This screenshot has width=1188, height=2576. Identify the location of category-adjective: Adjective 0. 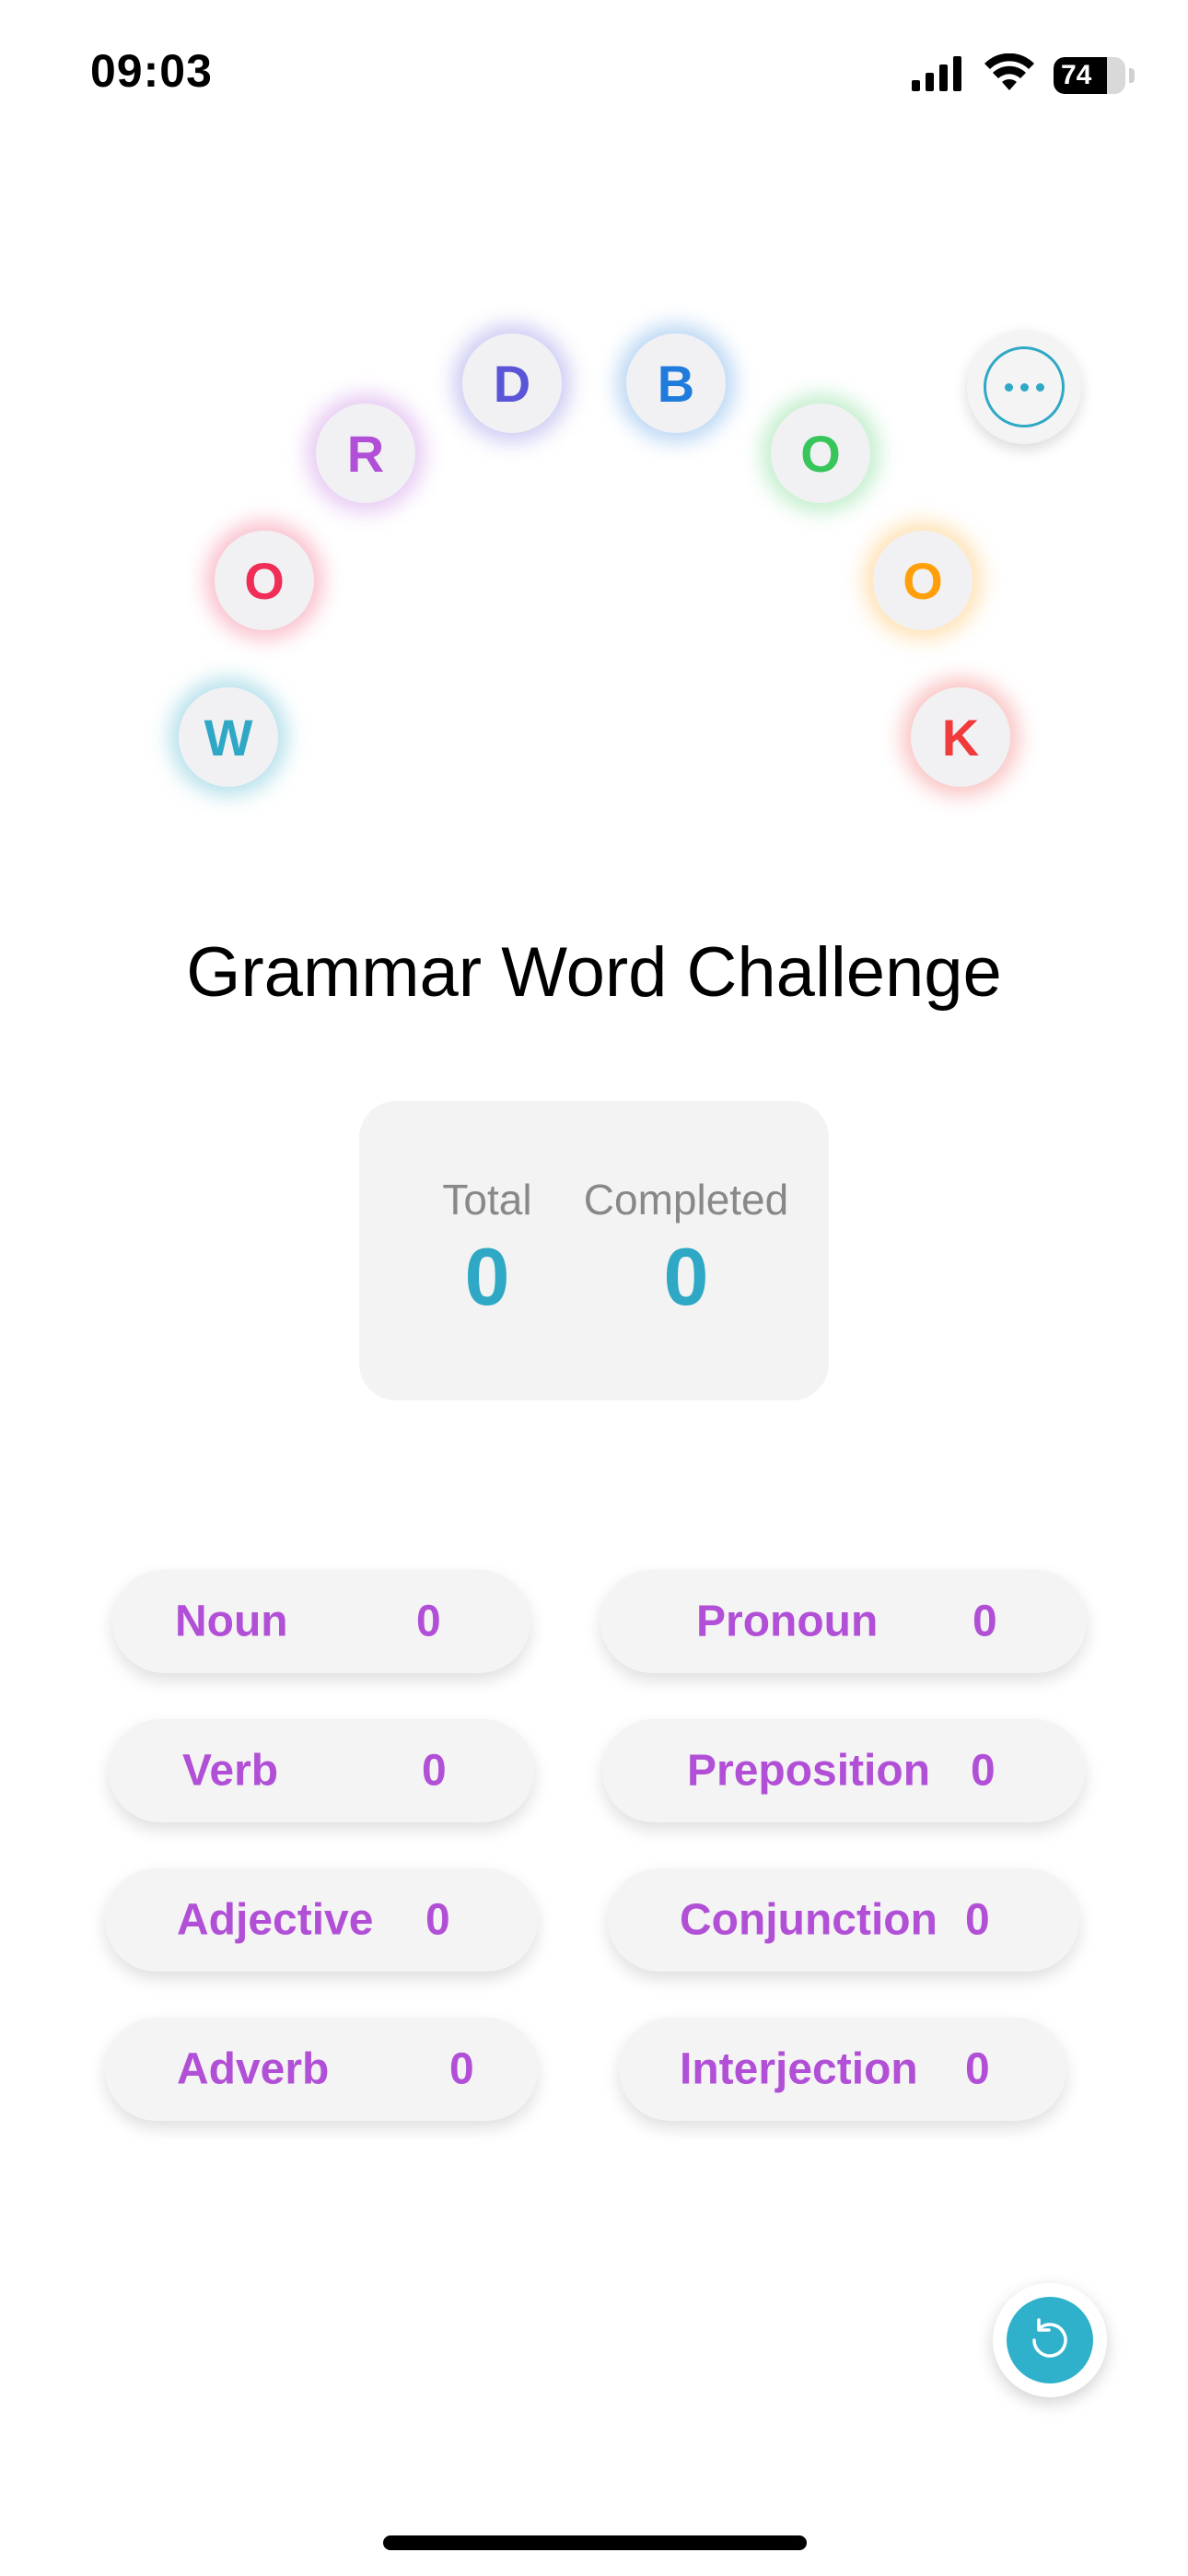
(321, 1920).